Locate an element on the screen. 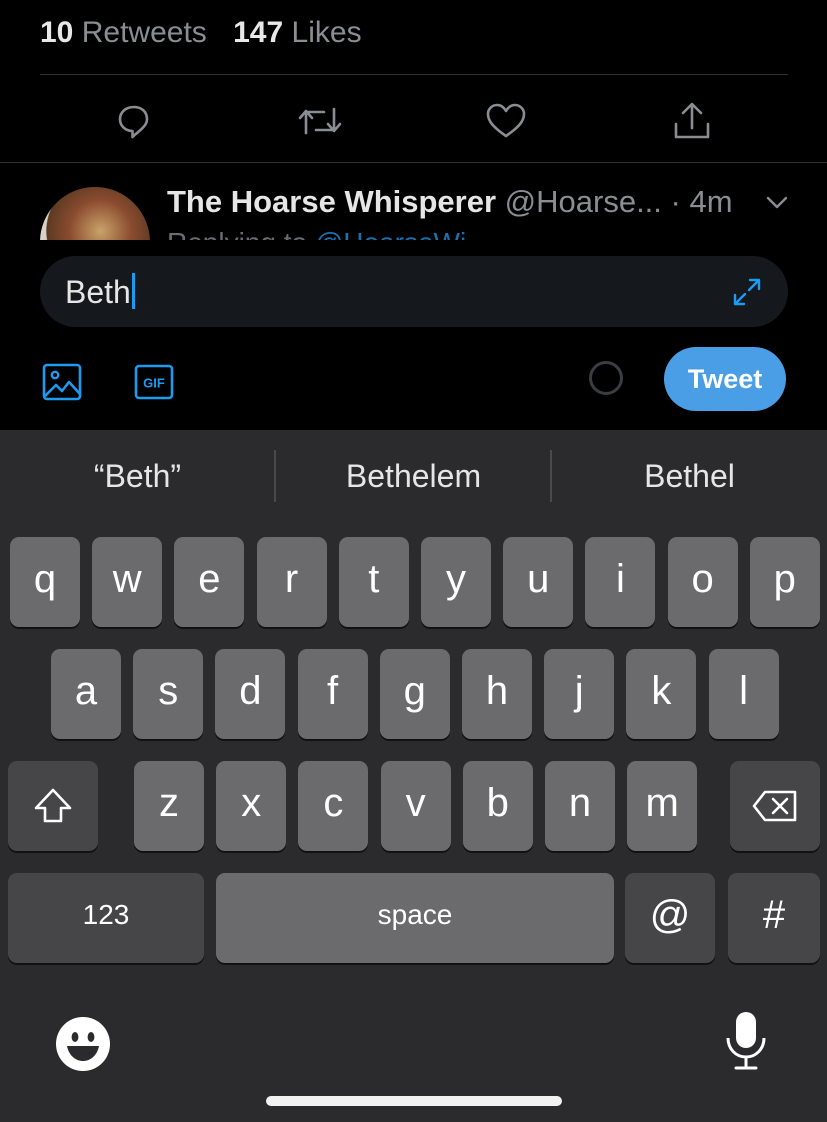  likes-count: 147 is located at coordinates (258, 32).